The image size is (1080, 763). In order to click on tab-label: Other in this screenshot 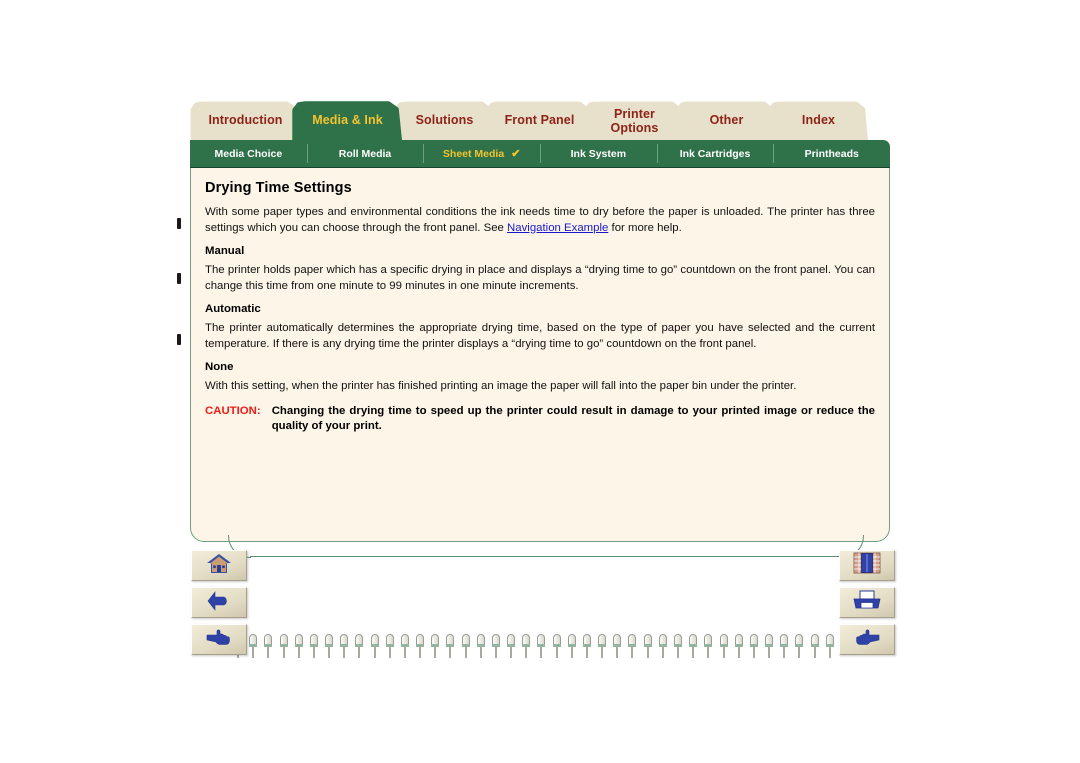, I will do `click(726, 120)`.